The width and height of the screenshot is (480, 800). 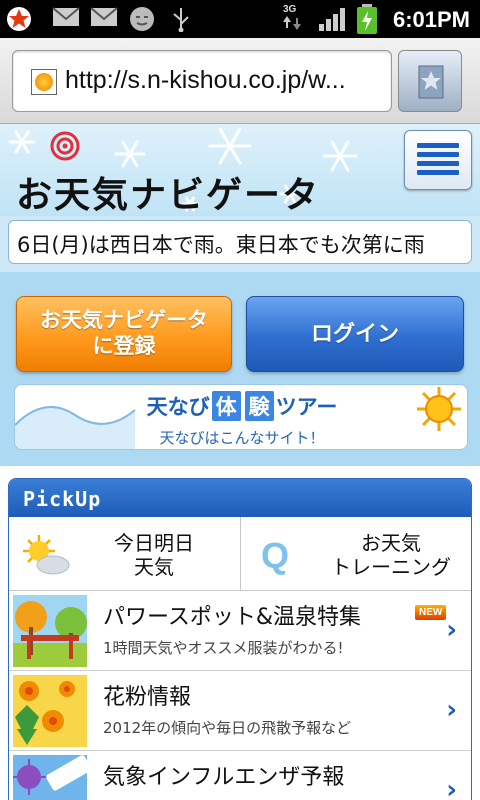 What do you see at coordinates (227, 728) in the screenshot?
I see `list-item-desc: 2012年の傾向や毎日の飛散予報など` at bounding box center [227, 728].